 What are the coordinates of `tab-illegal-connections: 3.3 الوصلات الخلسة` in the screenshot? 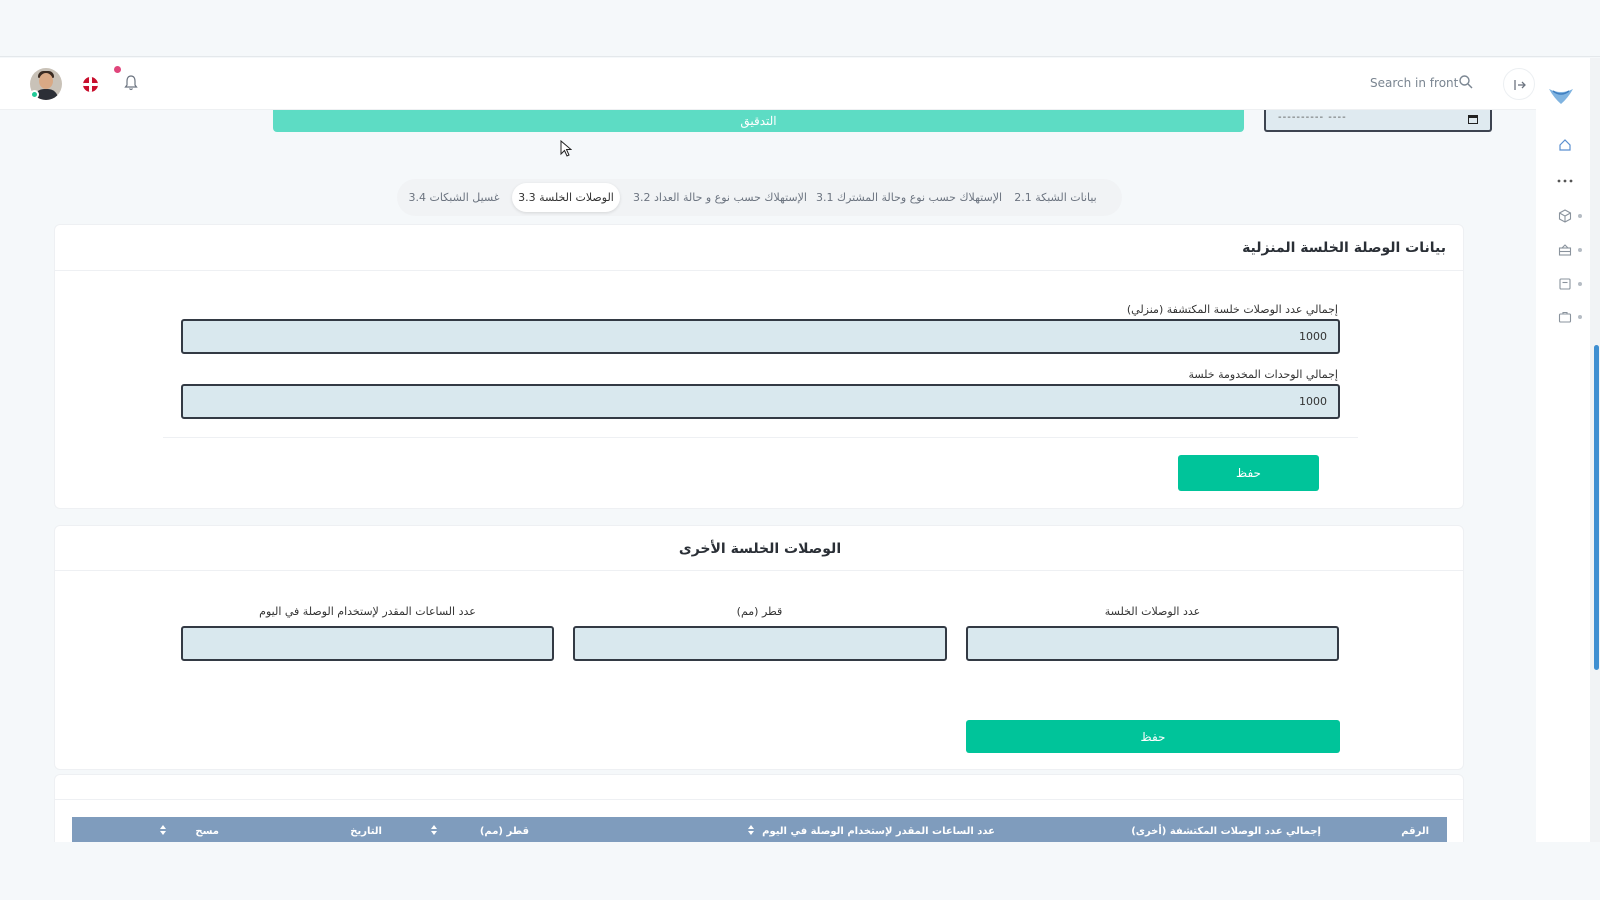 It's located at (566, 197).